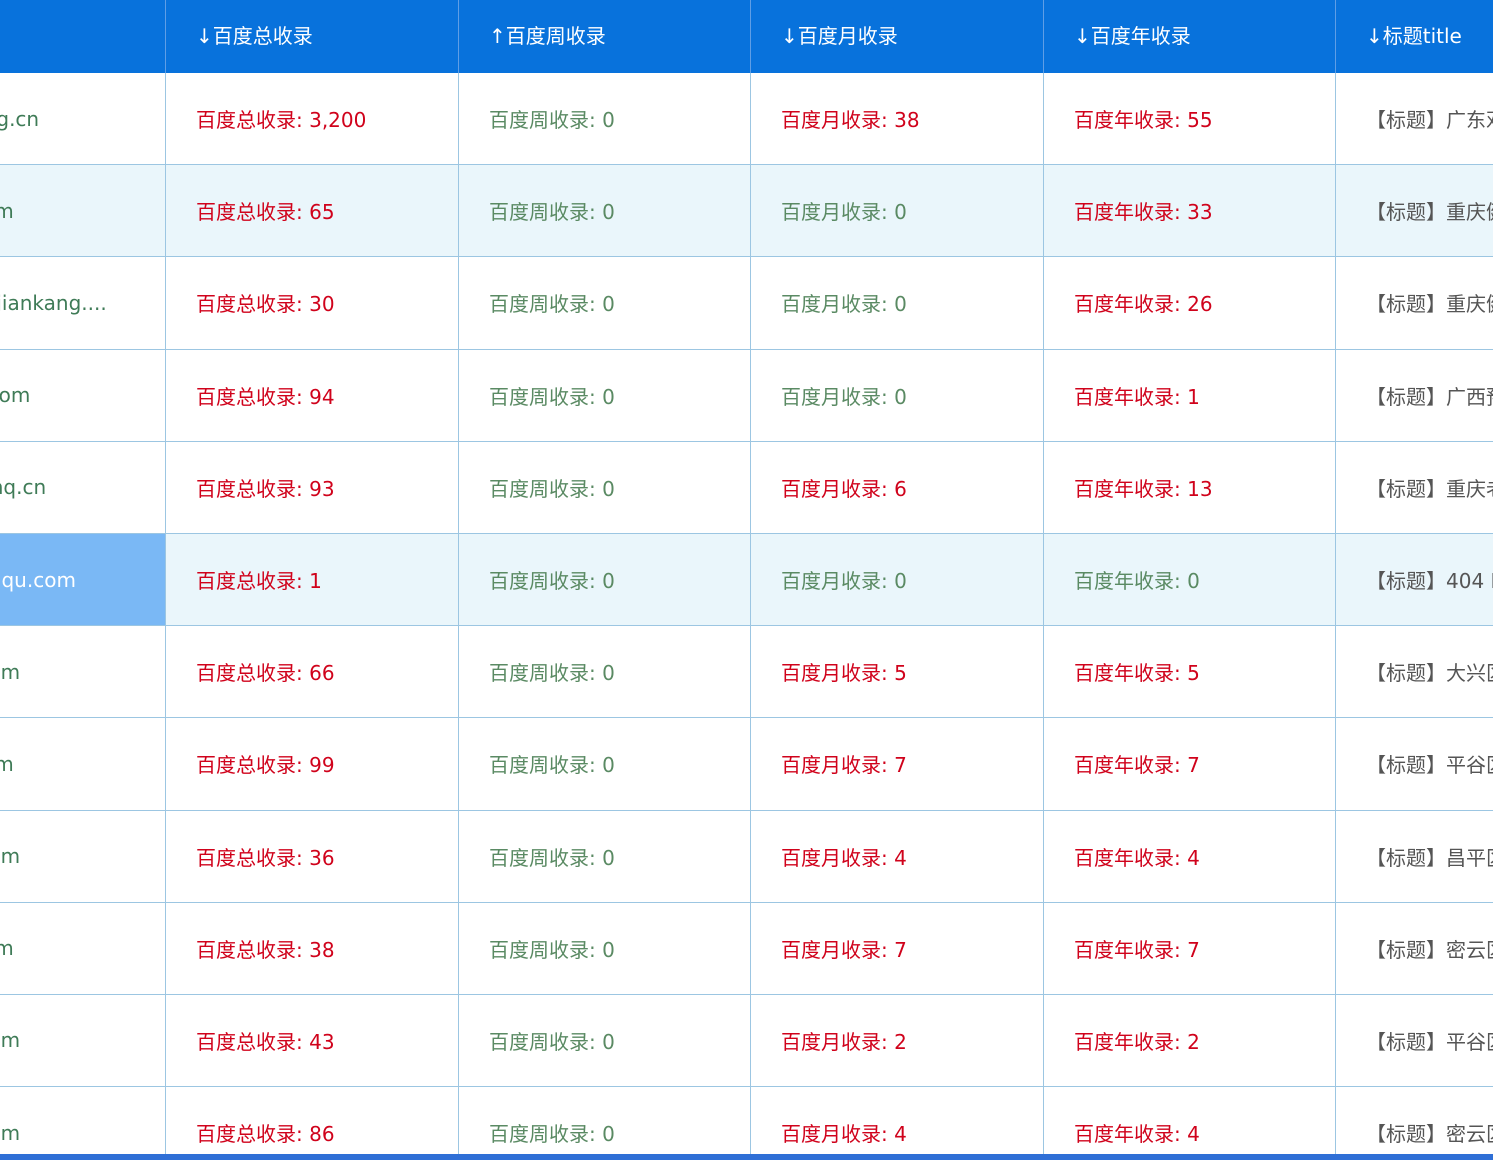  Describe the element at coordinates (1414, 579) in the screenshot. I see `cell-title: 【标题】404 N` at that location.